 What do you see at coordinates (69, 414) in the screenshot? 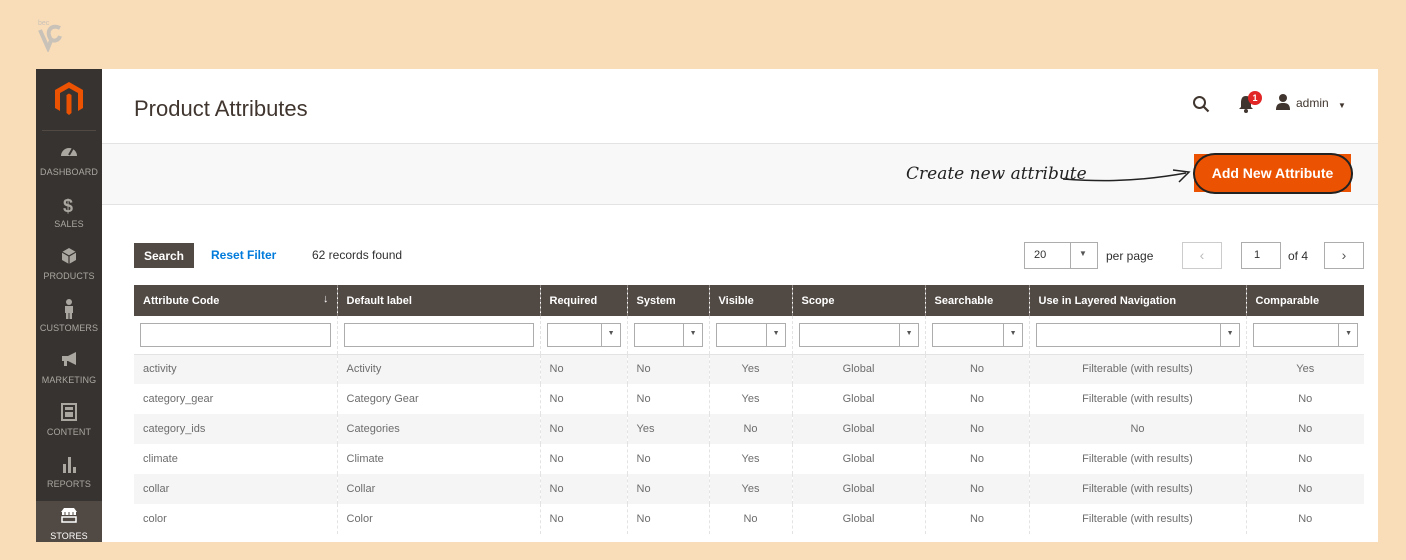
I see `layout-icon` at bounding box center [69, 414].